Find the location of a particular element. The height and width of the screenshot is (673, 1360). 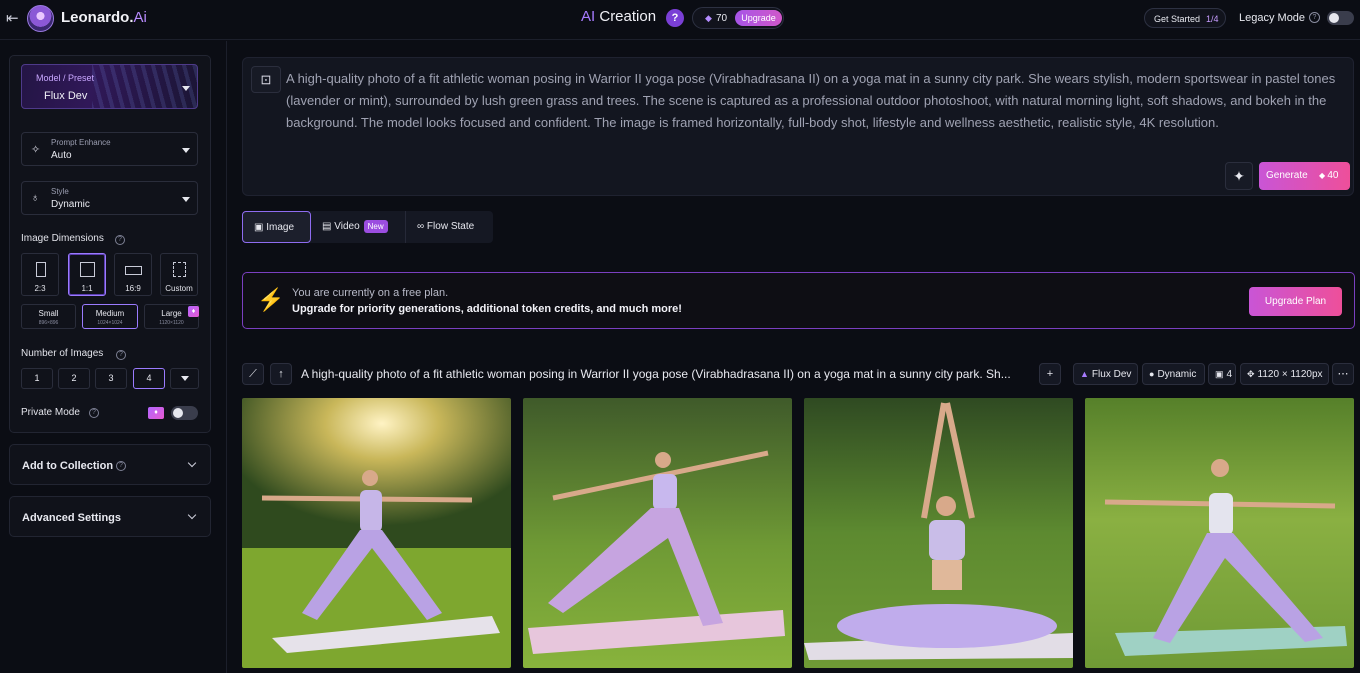

model-chip: ▲ Flux Dev is located at coordinates (1105, 374).